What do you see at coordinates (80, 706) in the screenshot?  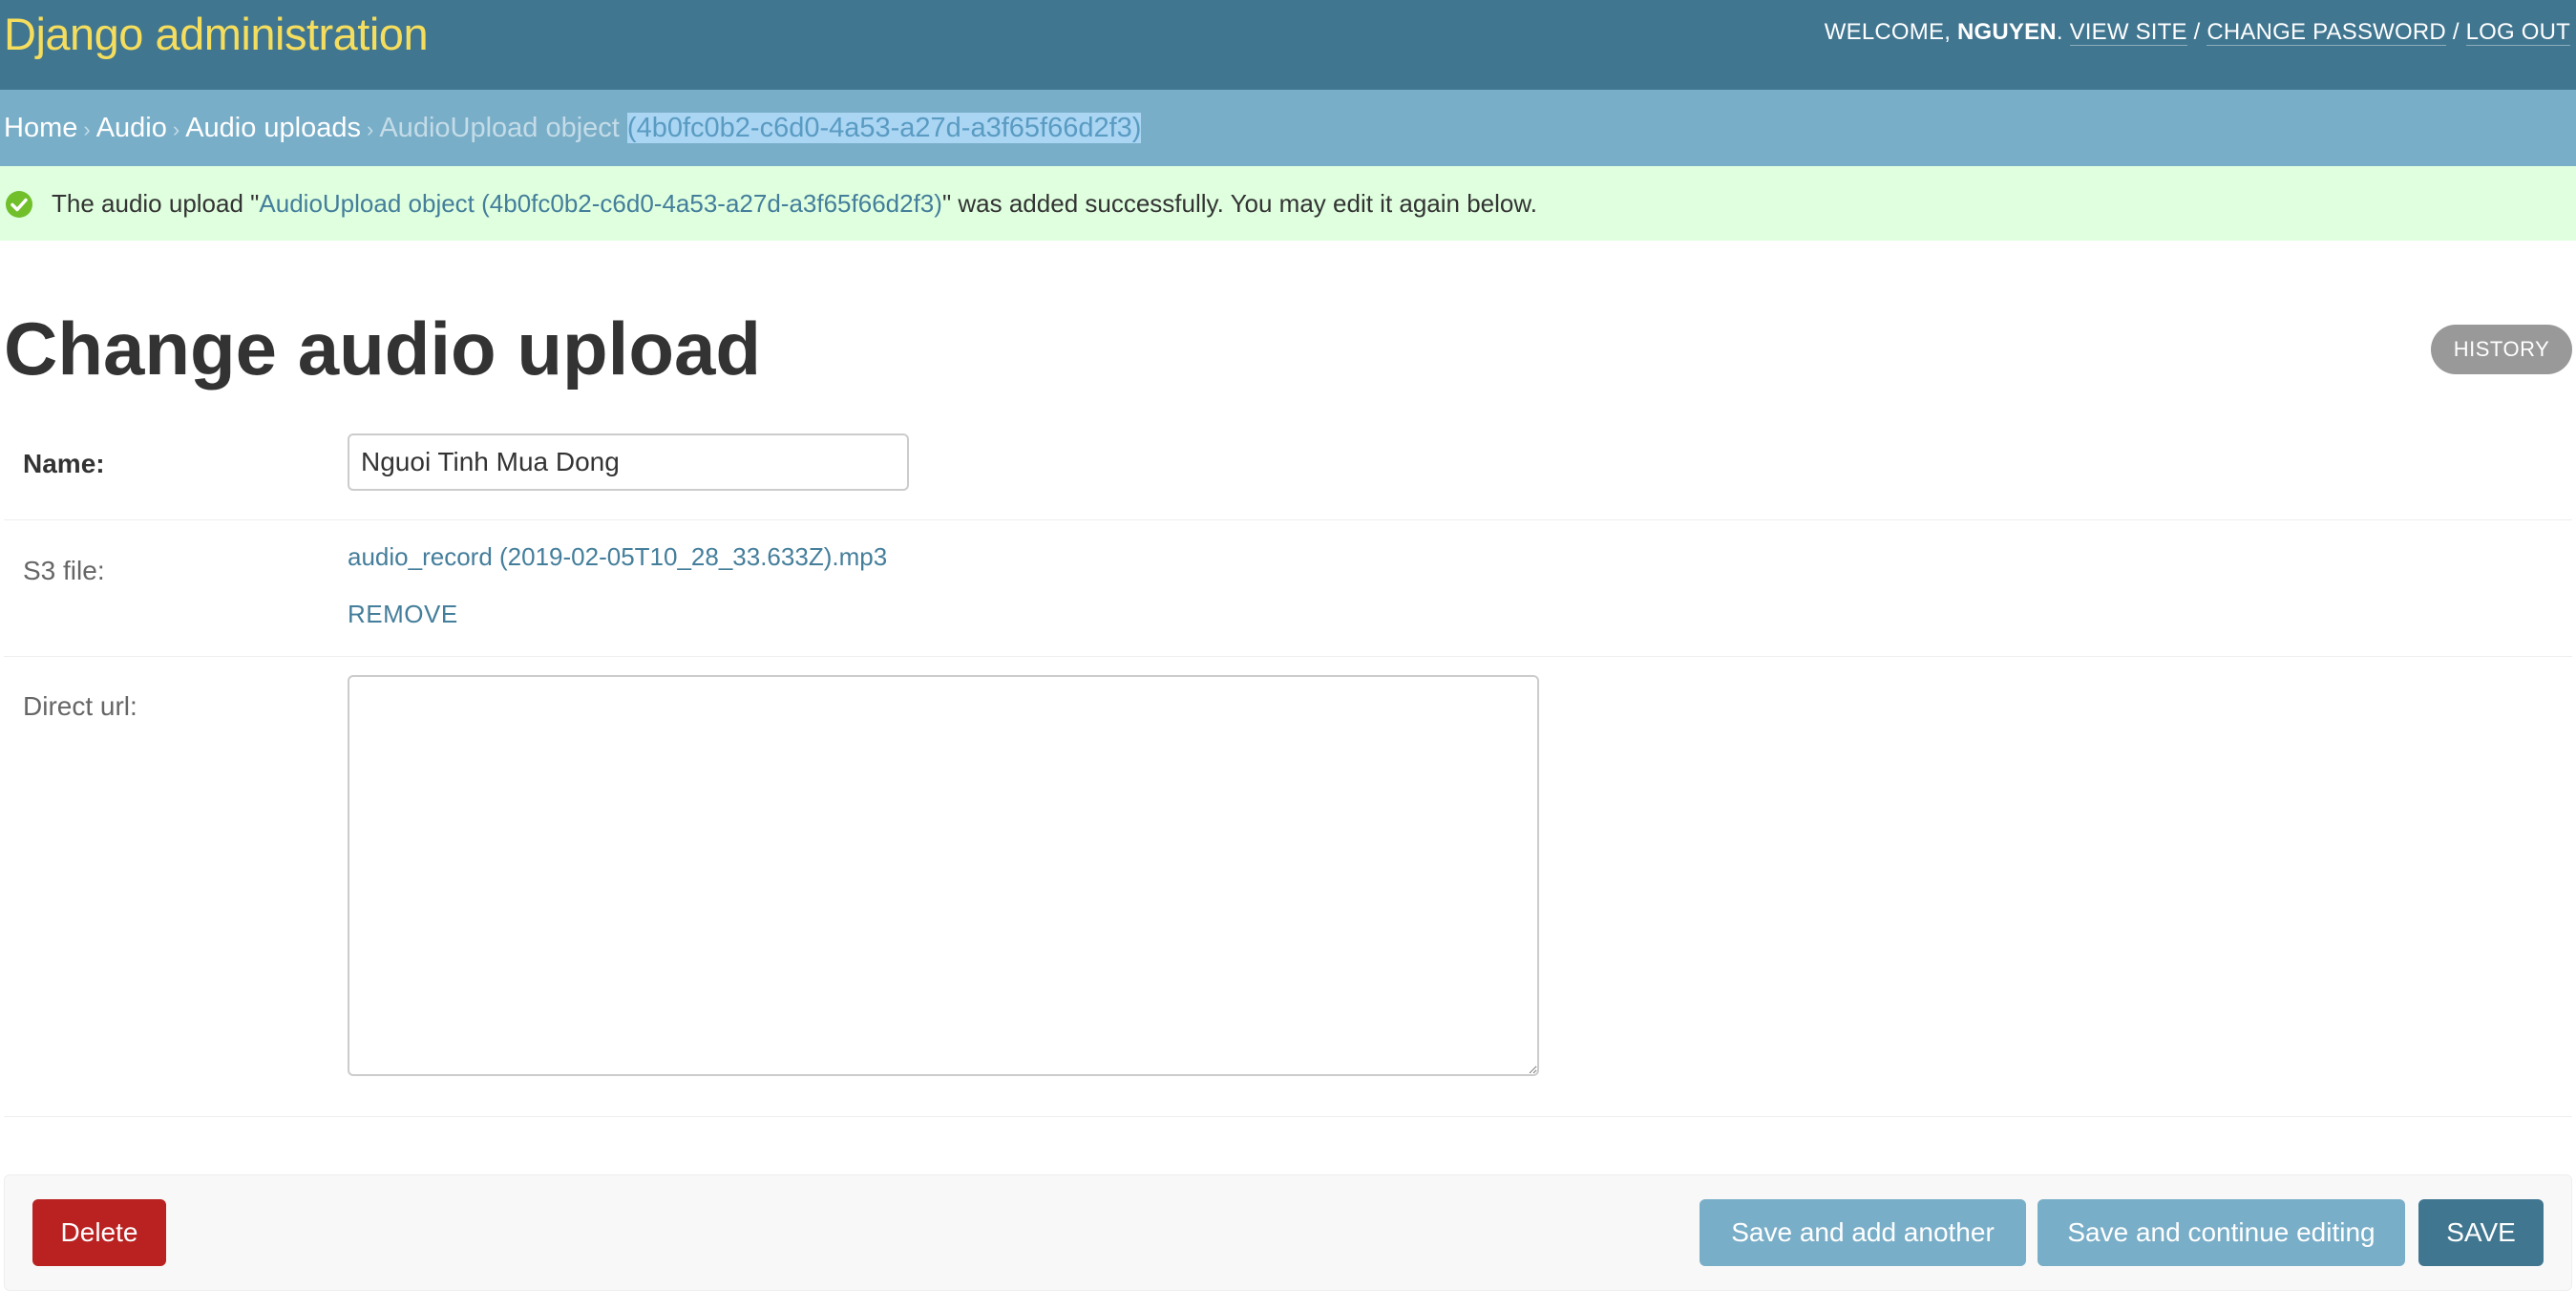 I see `direct-url-label: Direct url:` at bounding box center [80, 706].